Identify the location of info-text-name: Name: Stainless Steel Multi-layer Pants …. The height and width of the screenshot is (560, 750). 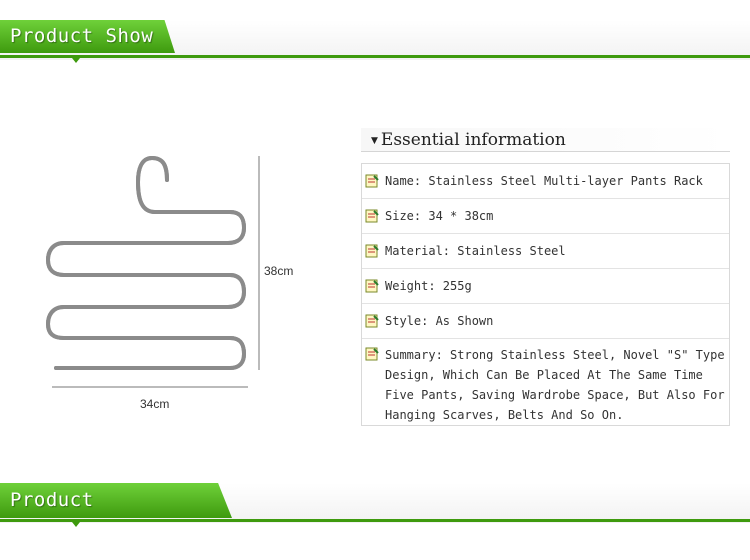
(544, 181).